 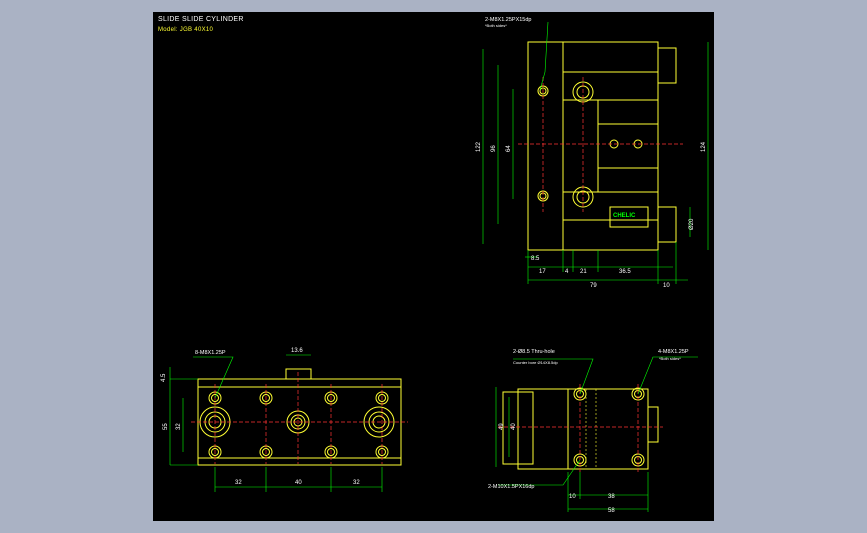 What do you see at coordinates (238, 483) in the screenshot?
I see `dim-32-left: 32` at bounding box center [238, 483].